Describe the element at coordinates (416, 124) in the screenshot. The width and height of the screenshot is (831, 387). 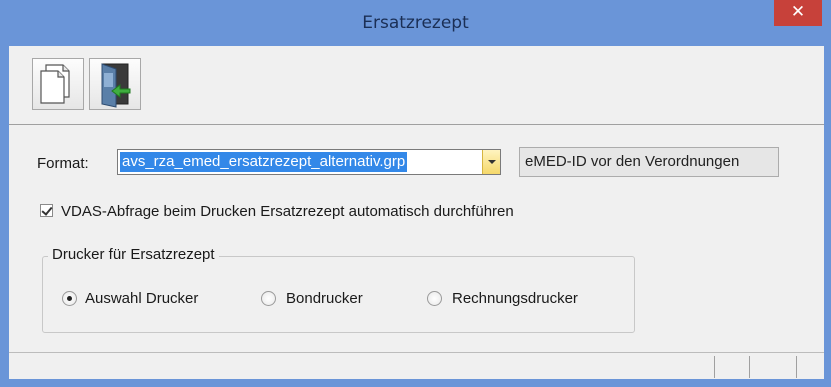
I see `toolbar-separator` at that location.